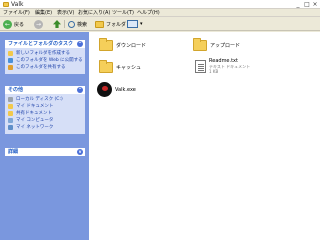 The image size is (320, 240). Describe the element at coordinates (16, 13) in the screenshot. I see `menu-file: ファイル(F)` at that location.